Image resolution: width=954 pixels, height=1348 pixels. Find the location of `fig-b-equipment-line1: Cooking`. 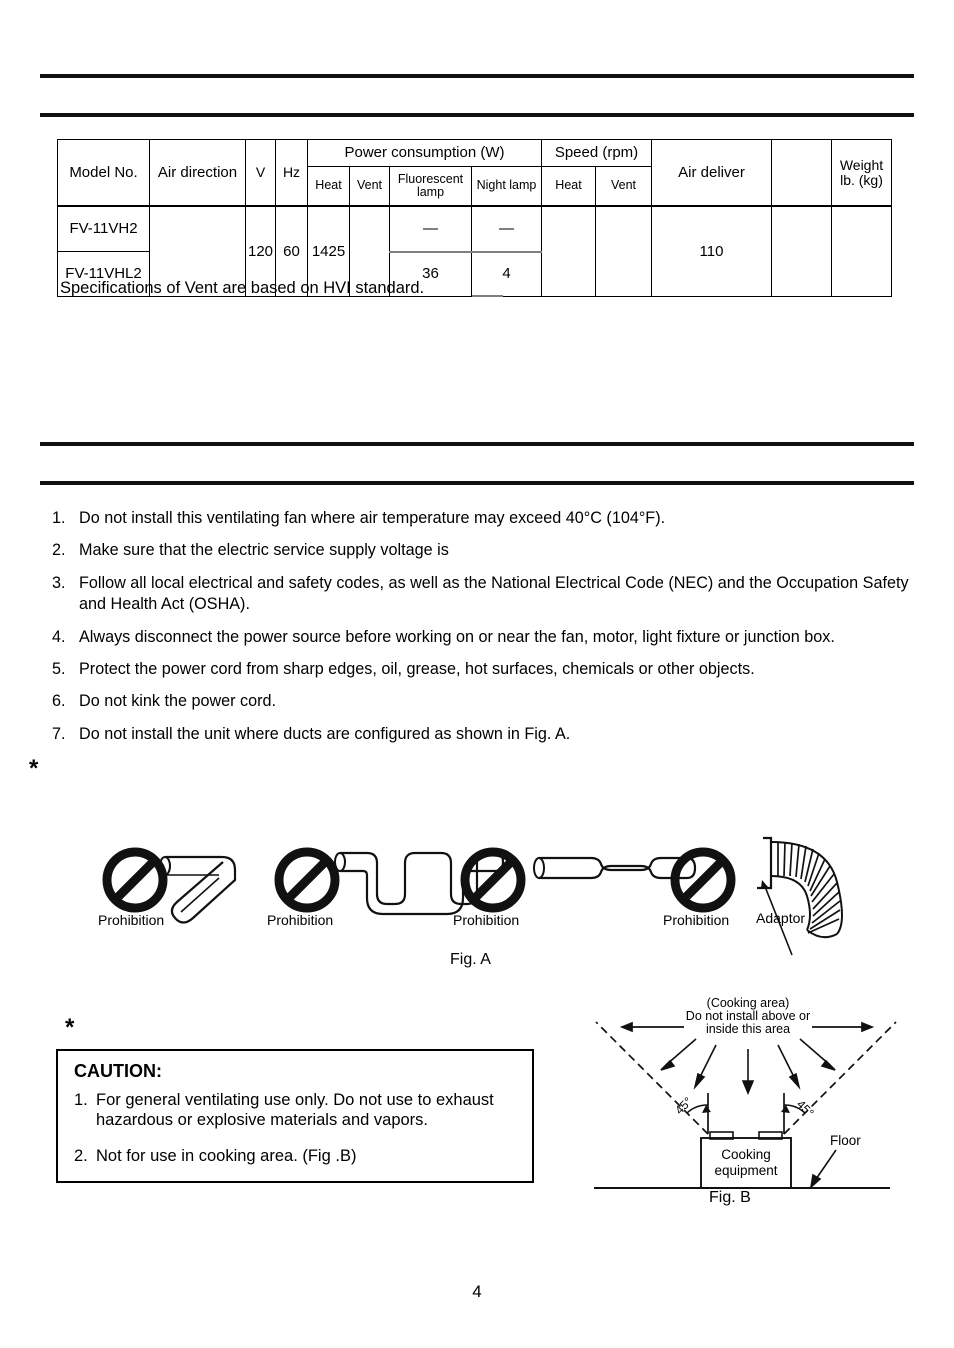

fig-b-equipment-line1: Cooking is located at coordinates (746, 1154).